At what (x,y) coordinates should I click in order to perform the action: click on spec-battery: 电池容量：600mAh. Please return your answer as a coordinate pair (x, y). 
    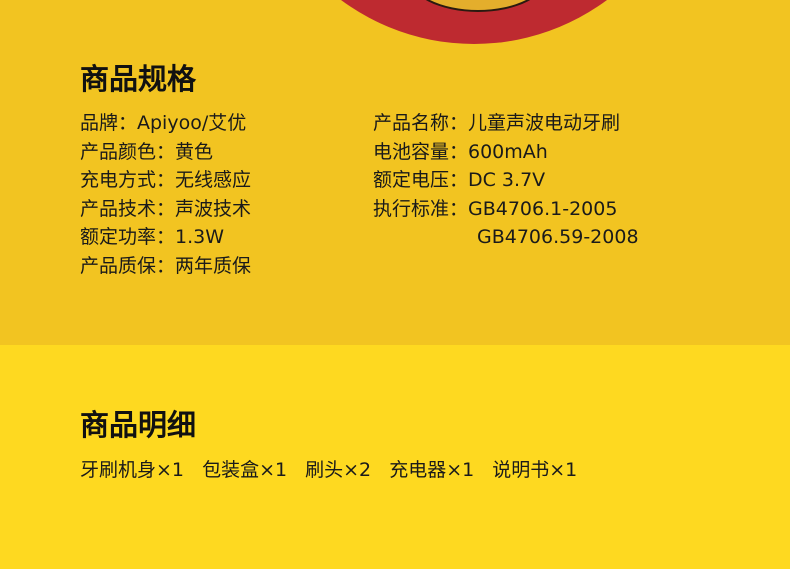
    Looking at the image, I should click on (460, 151).